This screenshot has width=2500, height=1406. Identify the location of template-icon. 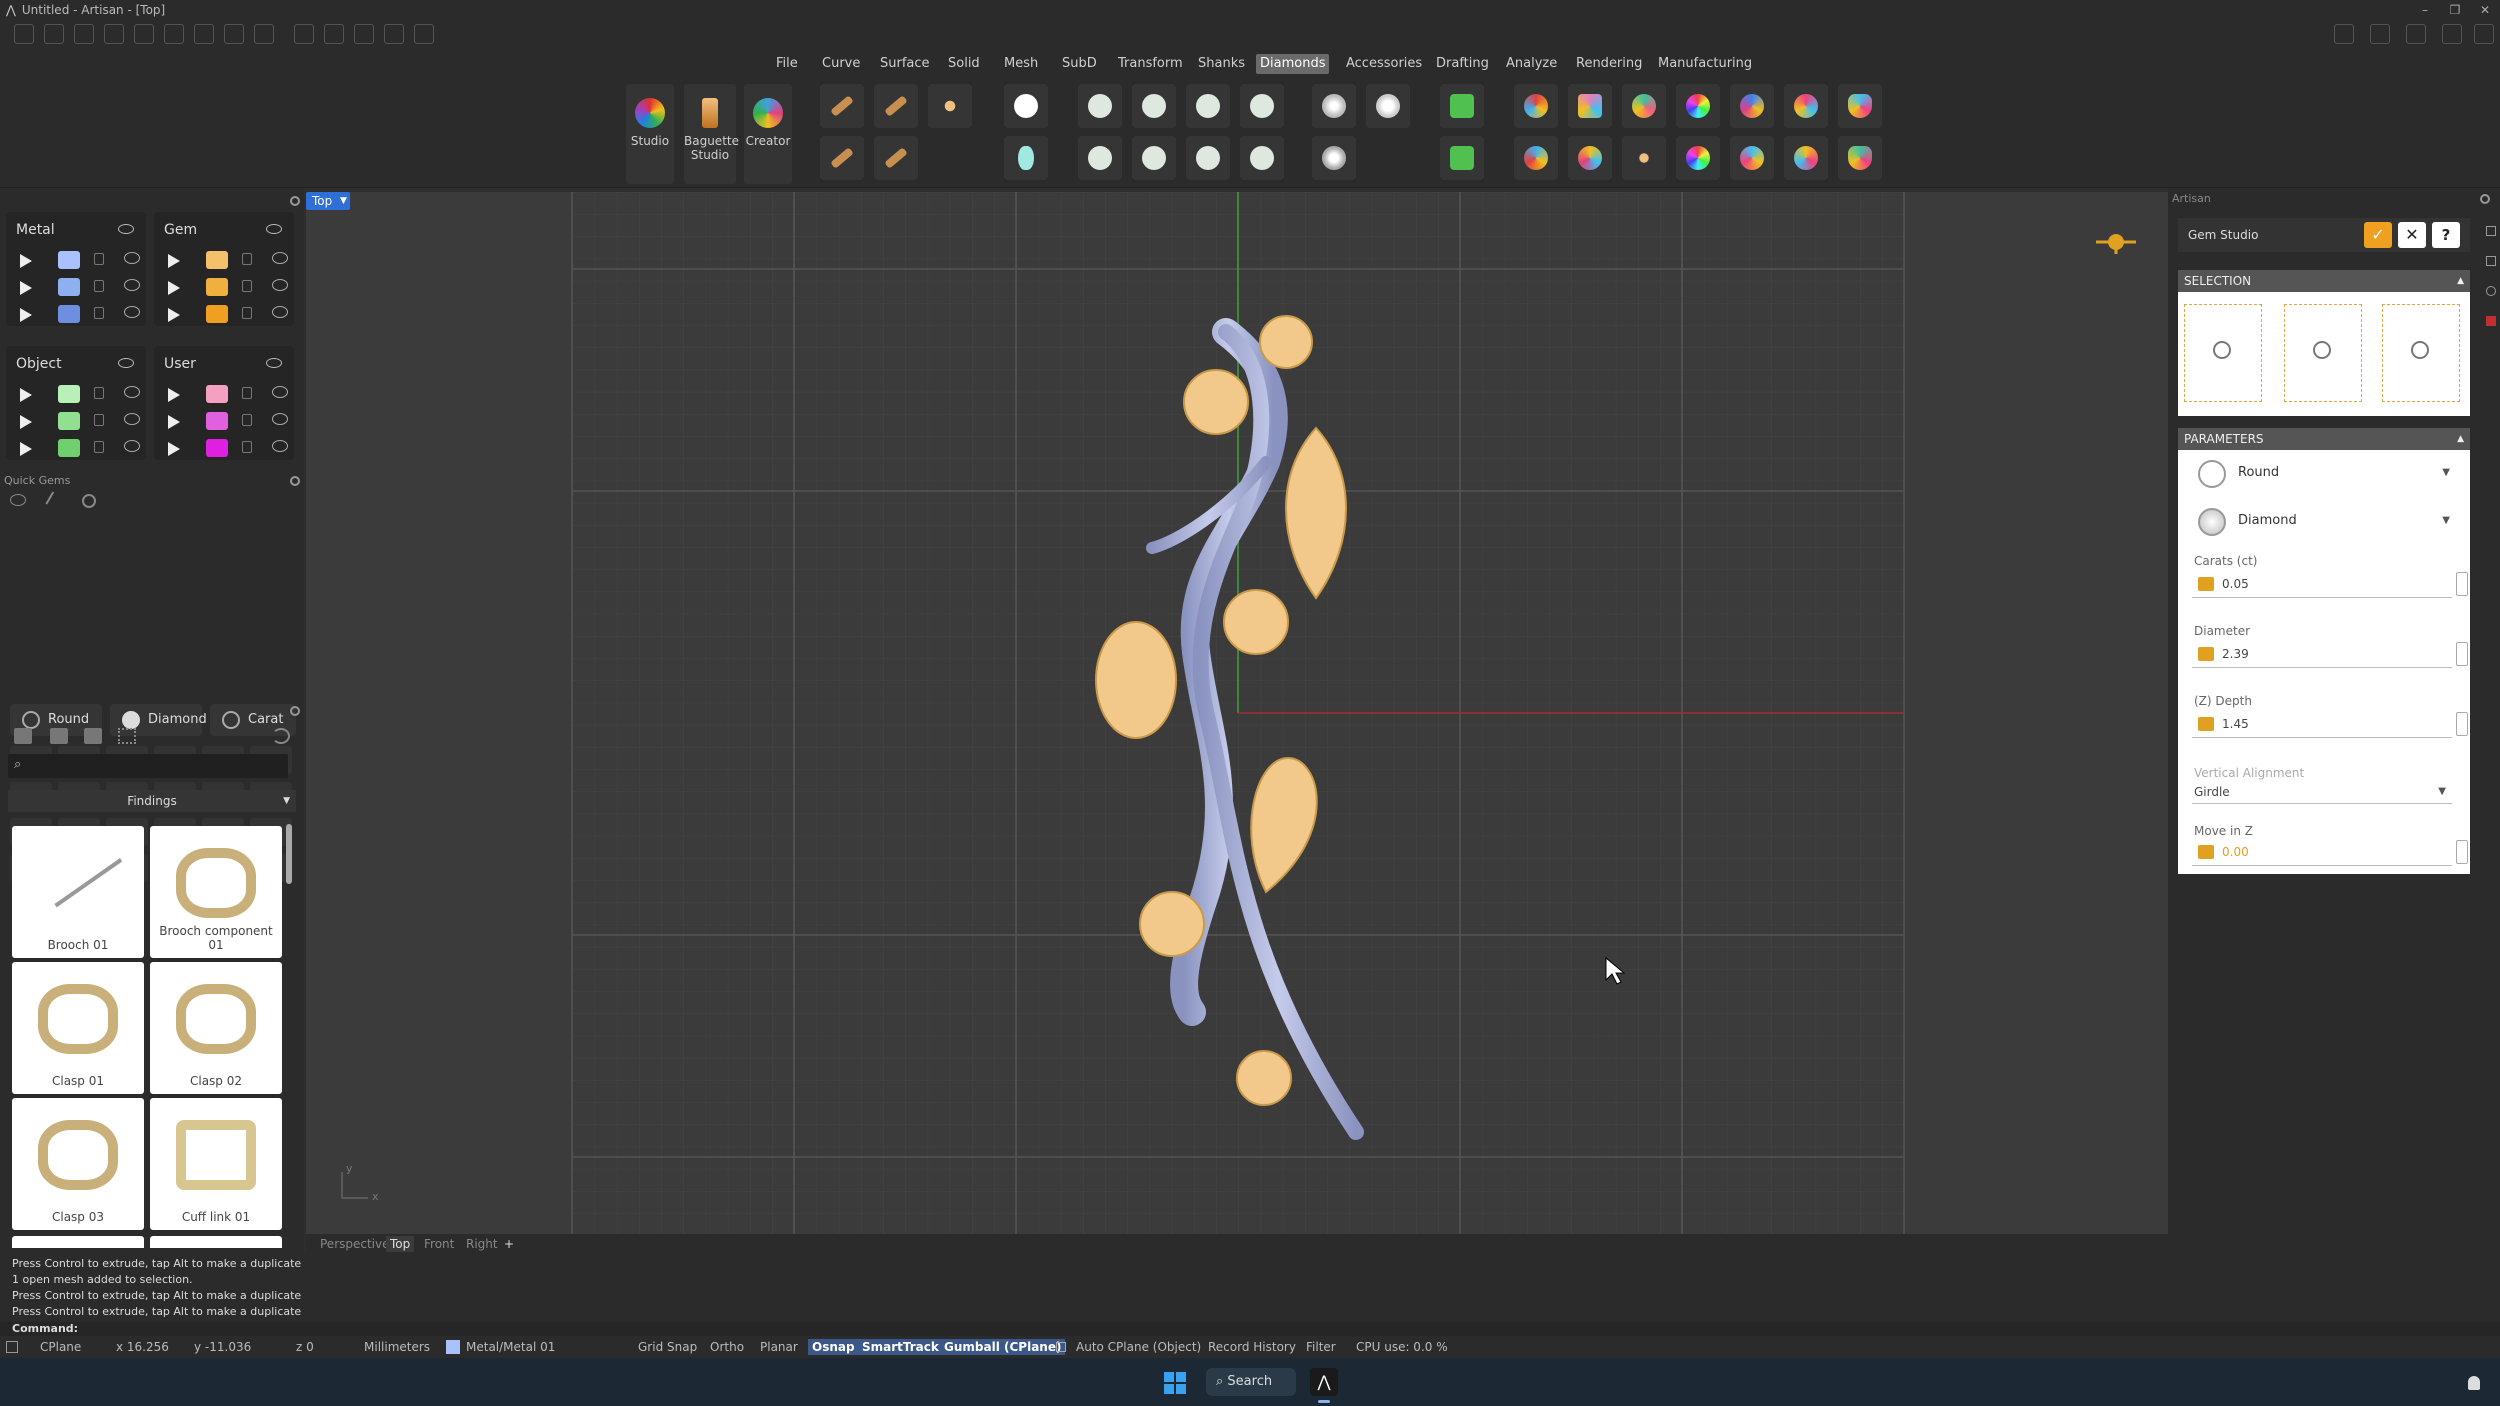
(54, 34).